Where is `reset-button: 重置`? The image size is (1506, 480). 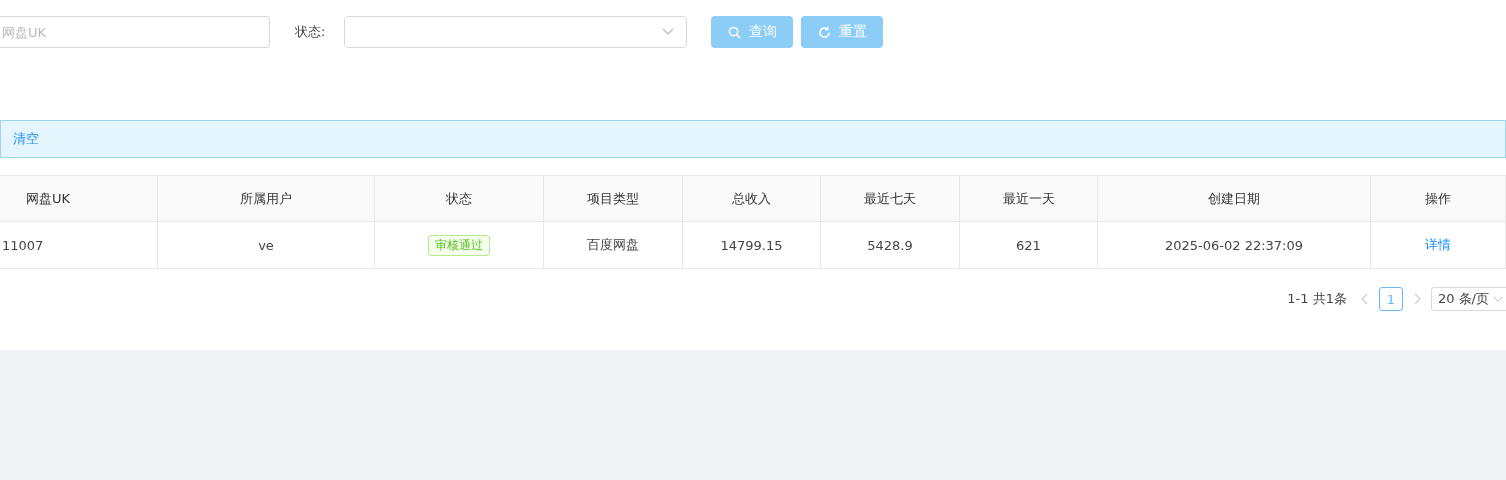
reset-button: 重置 is located at coordinates (842, 32).